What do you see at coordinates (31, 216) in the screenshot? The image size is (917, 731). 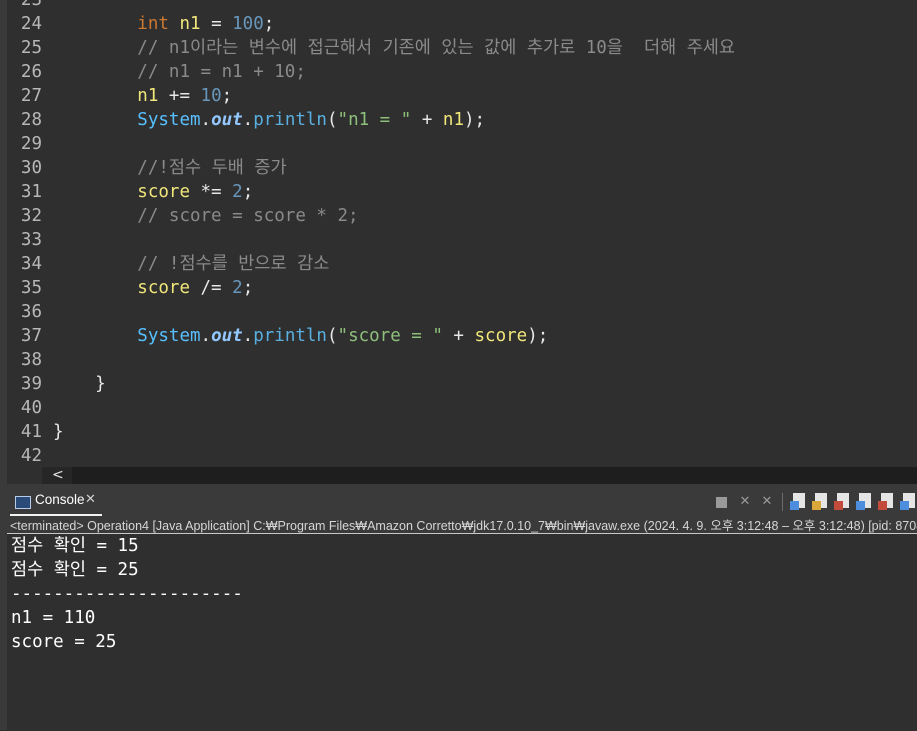 I see `line-number: 32` at bounding box center [31, 216].